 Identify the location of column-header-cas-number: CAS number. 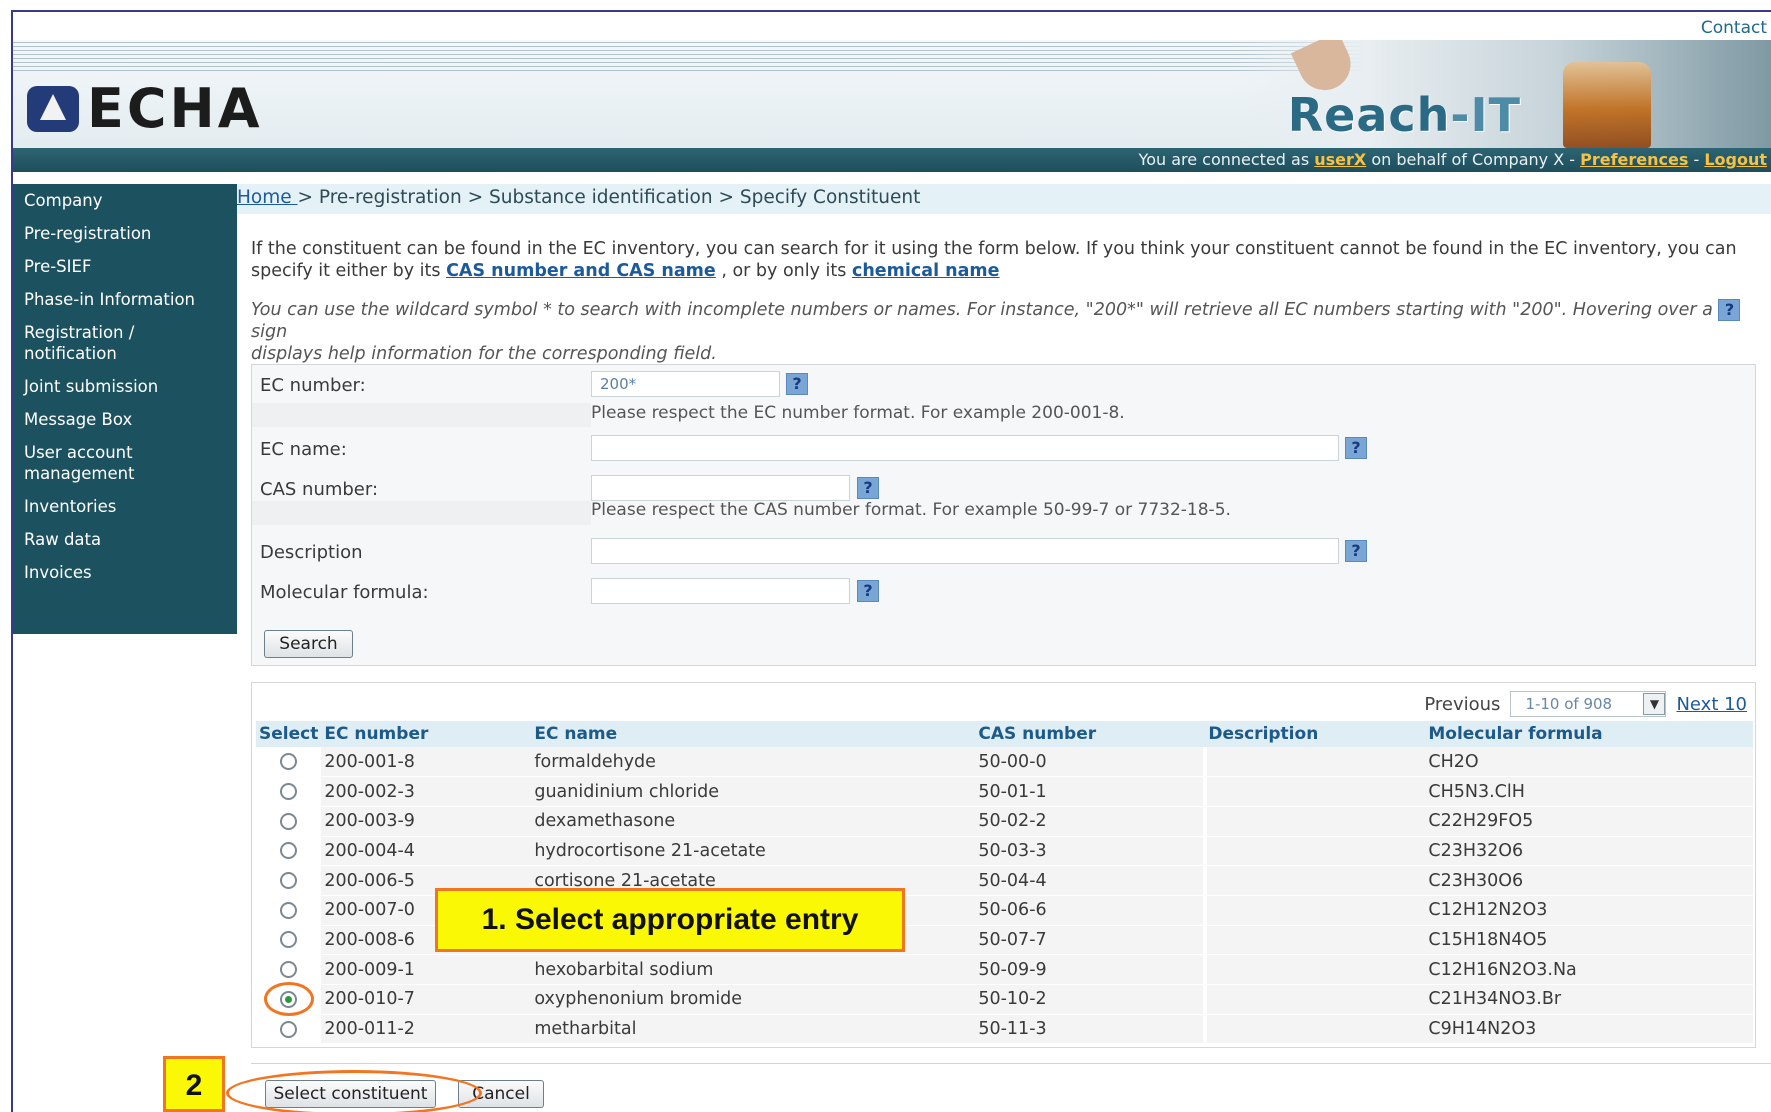
(1090, 734).